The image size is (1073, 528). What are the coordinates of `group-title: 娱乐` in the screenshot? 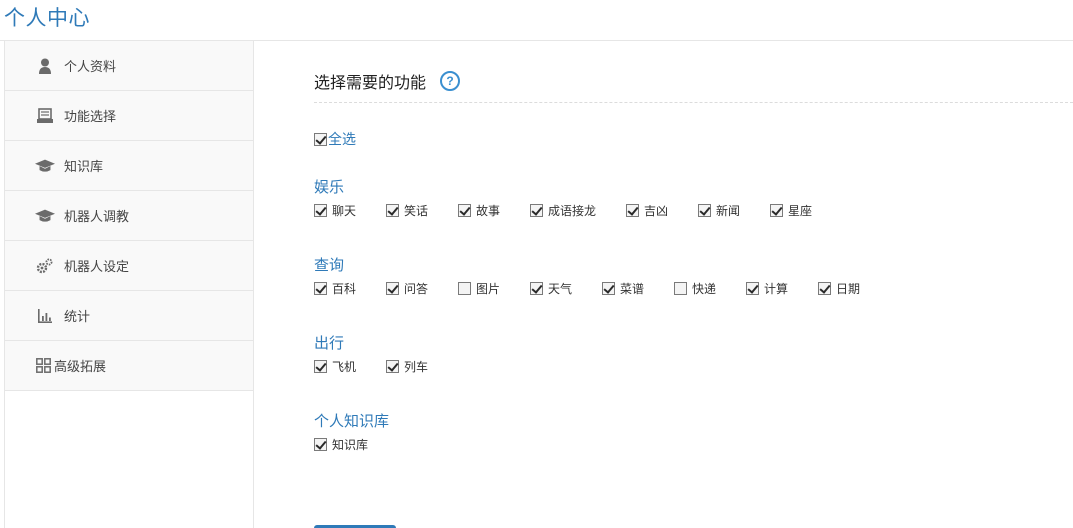 It's located at (329, 187).